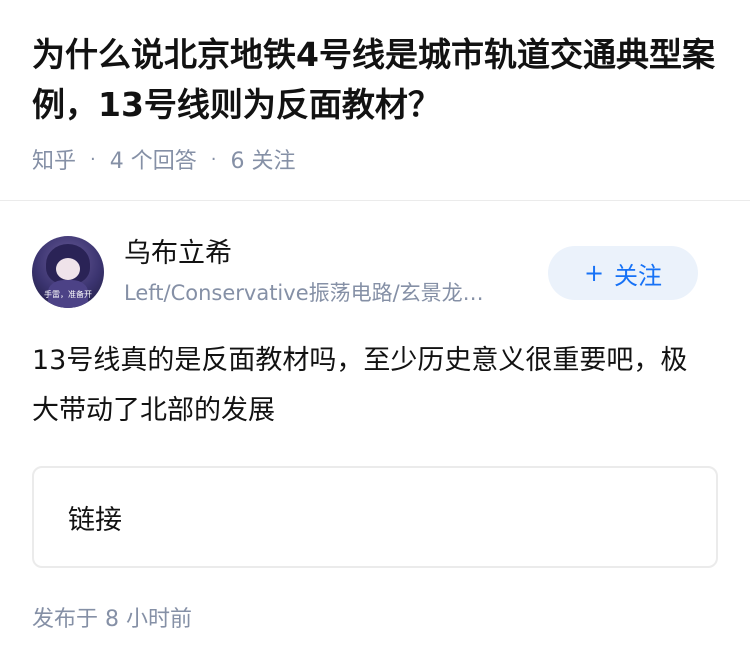 The height and width of the screenshot is (672, 750). What do you see at coordinates (178, 254) in the screenshot?
I see `author-name: 乌布立希` at bounding box center [178, 254].